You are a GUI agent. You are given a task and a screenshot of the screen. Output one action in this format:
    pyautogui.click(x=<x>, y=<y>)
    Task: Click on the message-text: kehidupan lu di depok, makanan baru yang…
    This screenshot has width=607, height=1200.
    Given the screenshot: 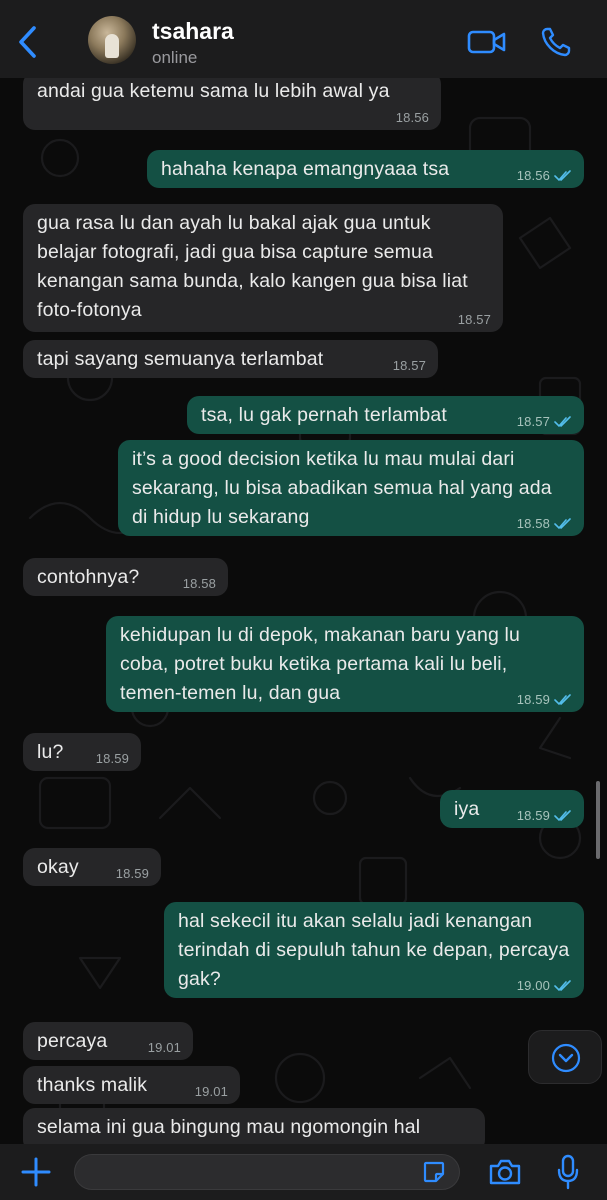 What is the action you would take?
    pyautogui.click(x=320, y=664)
    